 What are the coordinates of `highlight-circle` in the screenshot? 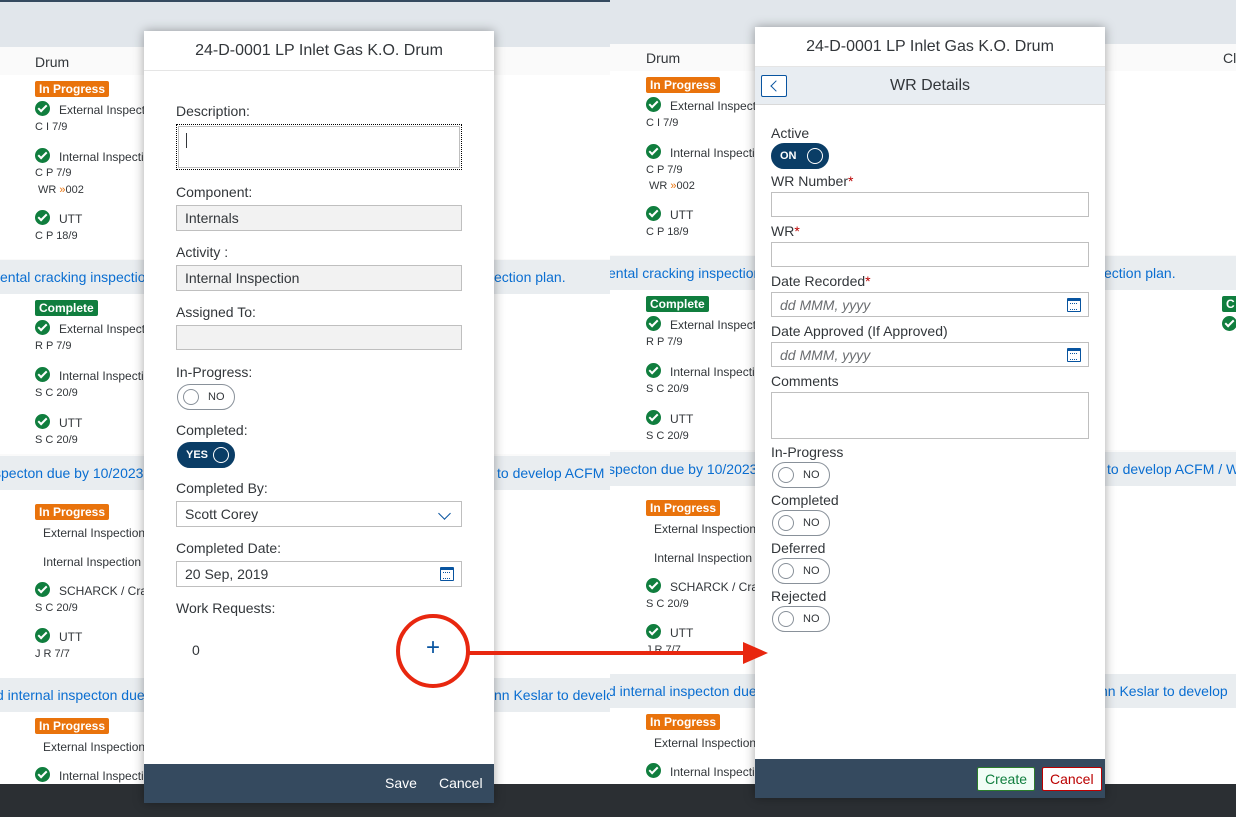 It's located at (433, 651).